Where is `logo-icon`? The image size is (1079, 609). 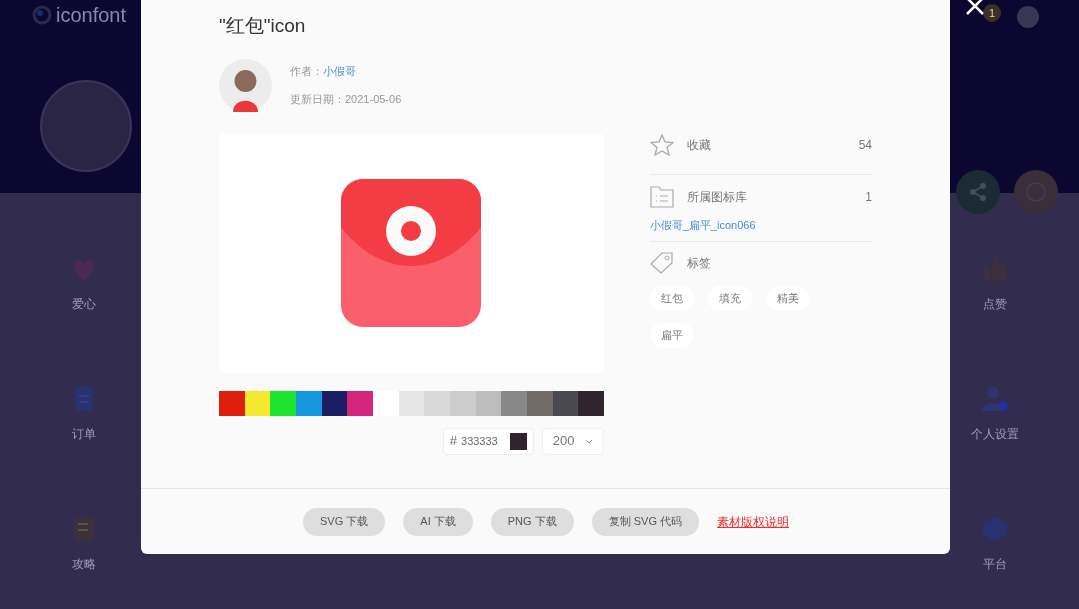 logo-icon is located at coordinates (42, 15).